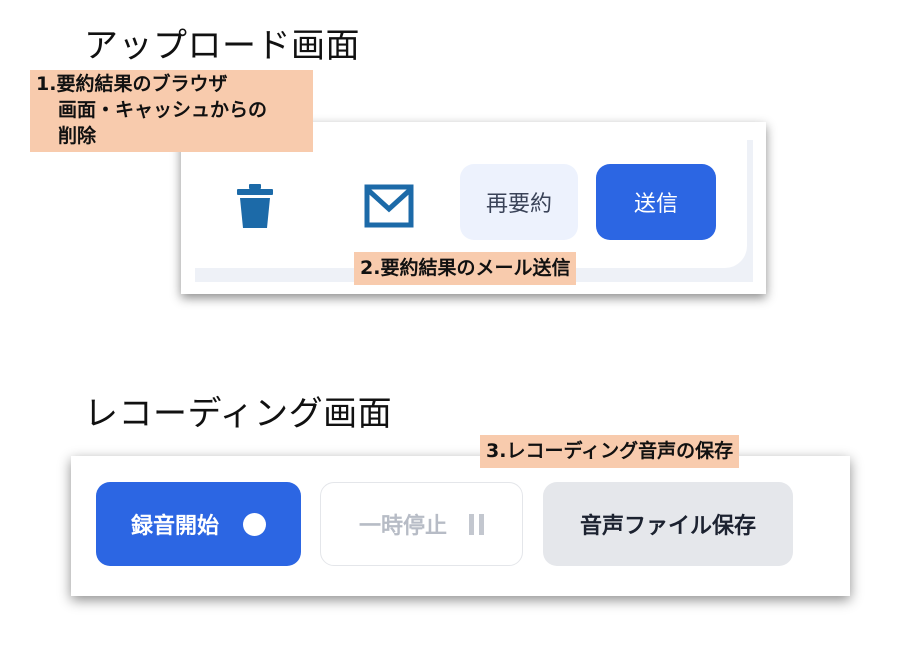 This screenshot has height=655, width=900. Describe the element at coordinates (238, 414) in the screenshot. I see `recording-screen-title: レコーディング画面` at that location.